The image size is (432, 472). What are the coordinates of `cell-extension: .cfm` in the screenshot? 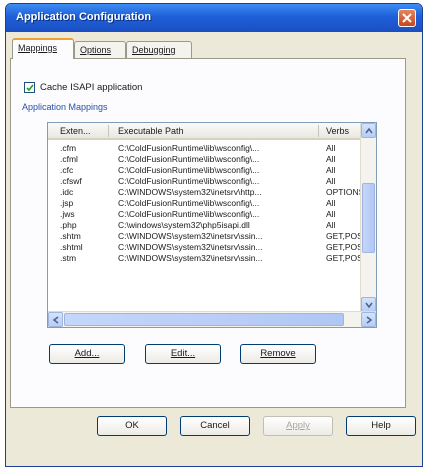 It's located at (68, 148).